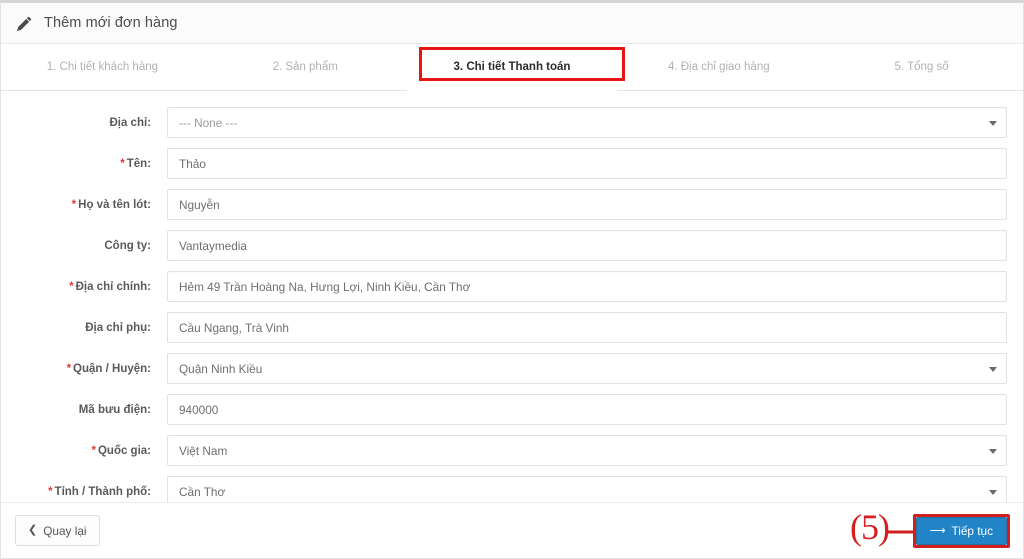 The width and height of the screenshot is (1024, 559). I want to click on next-button: ⟶ Tiếp tục, so click(961, 531).